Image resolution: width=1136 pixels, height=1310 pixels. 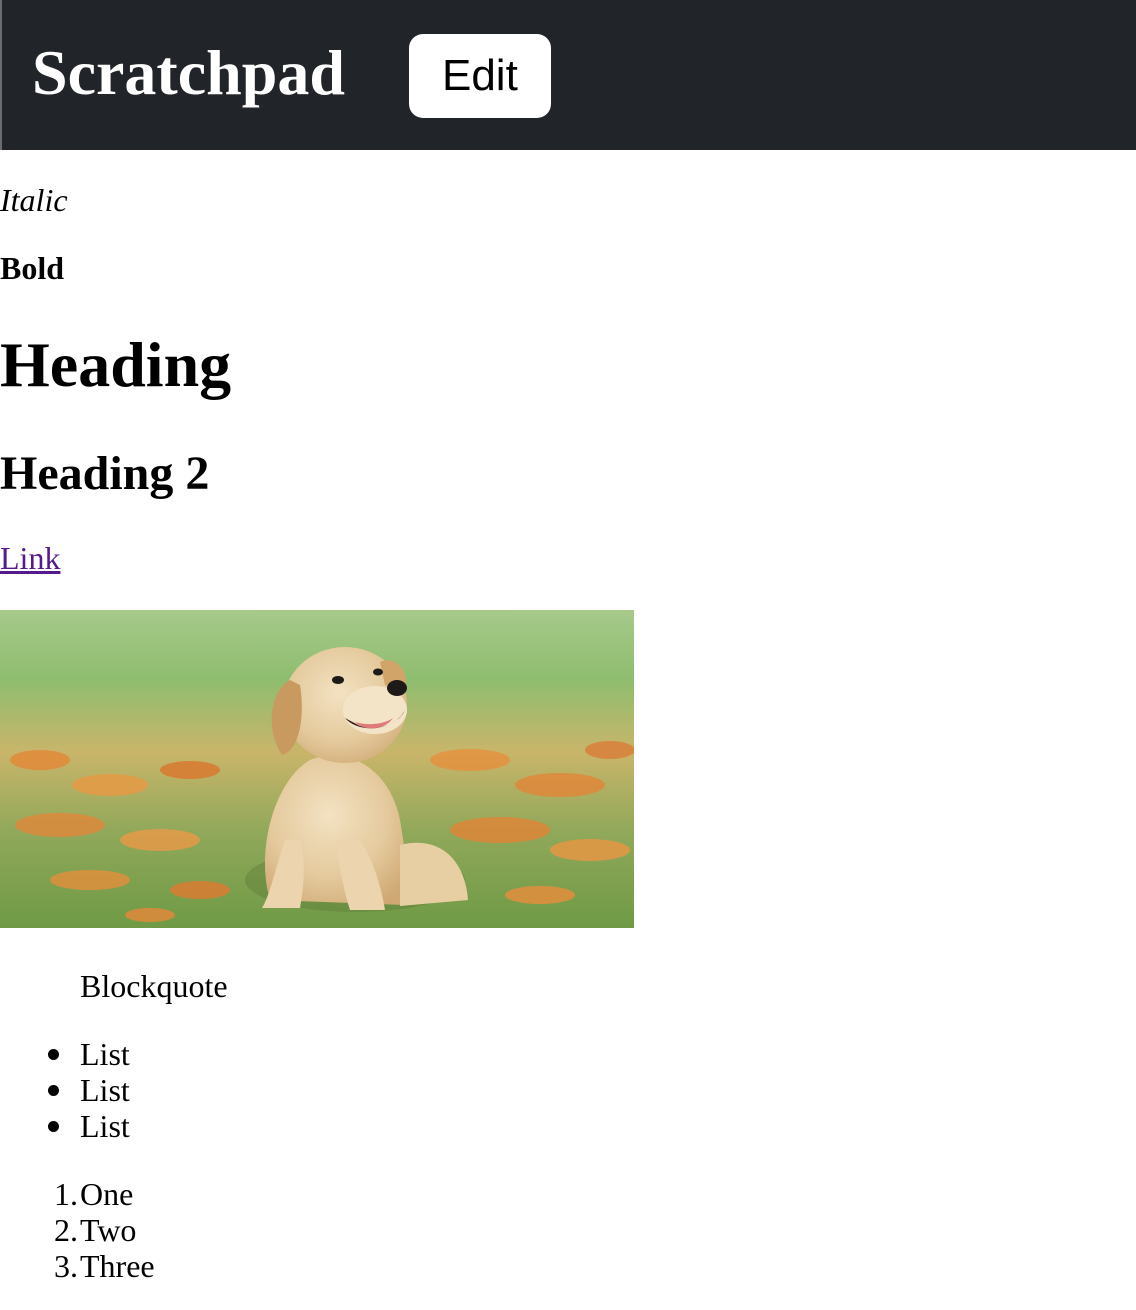 I want to click on bullet-list: List List List, so click(x=65, y=1090).